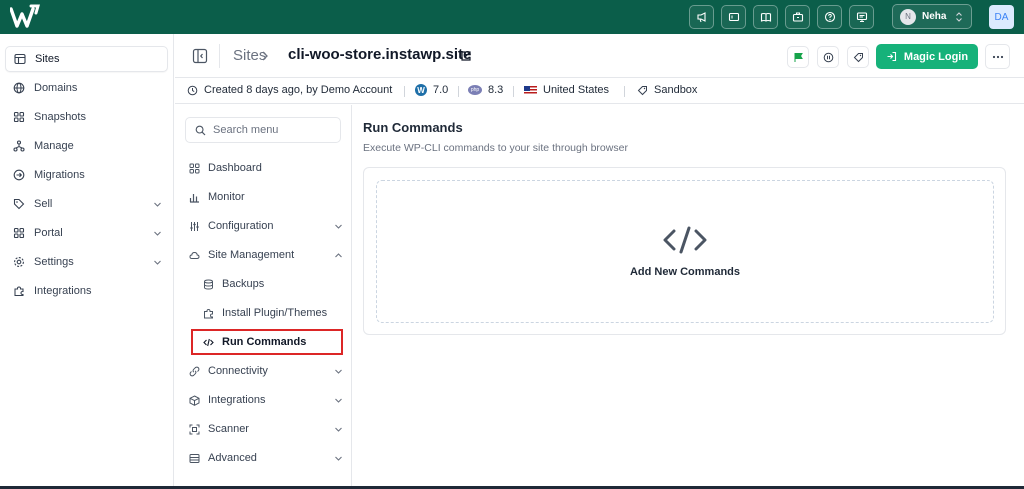  What do you see at coordinates (59, 175) in the screenshot?
I see `sidebar-item-label: Migrations` at bounding box center [59, 175].